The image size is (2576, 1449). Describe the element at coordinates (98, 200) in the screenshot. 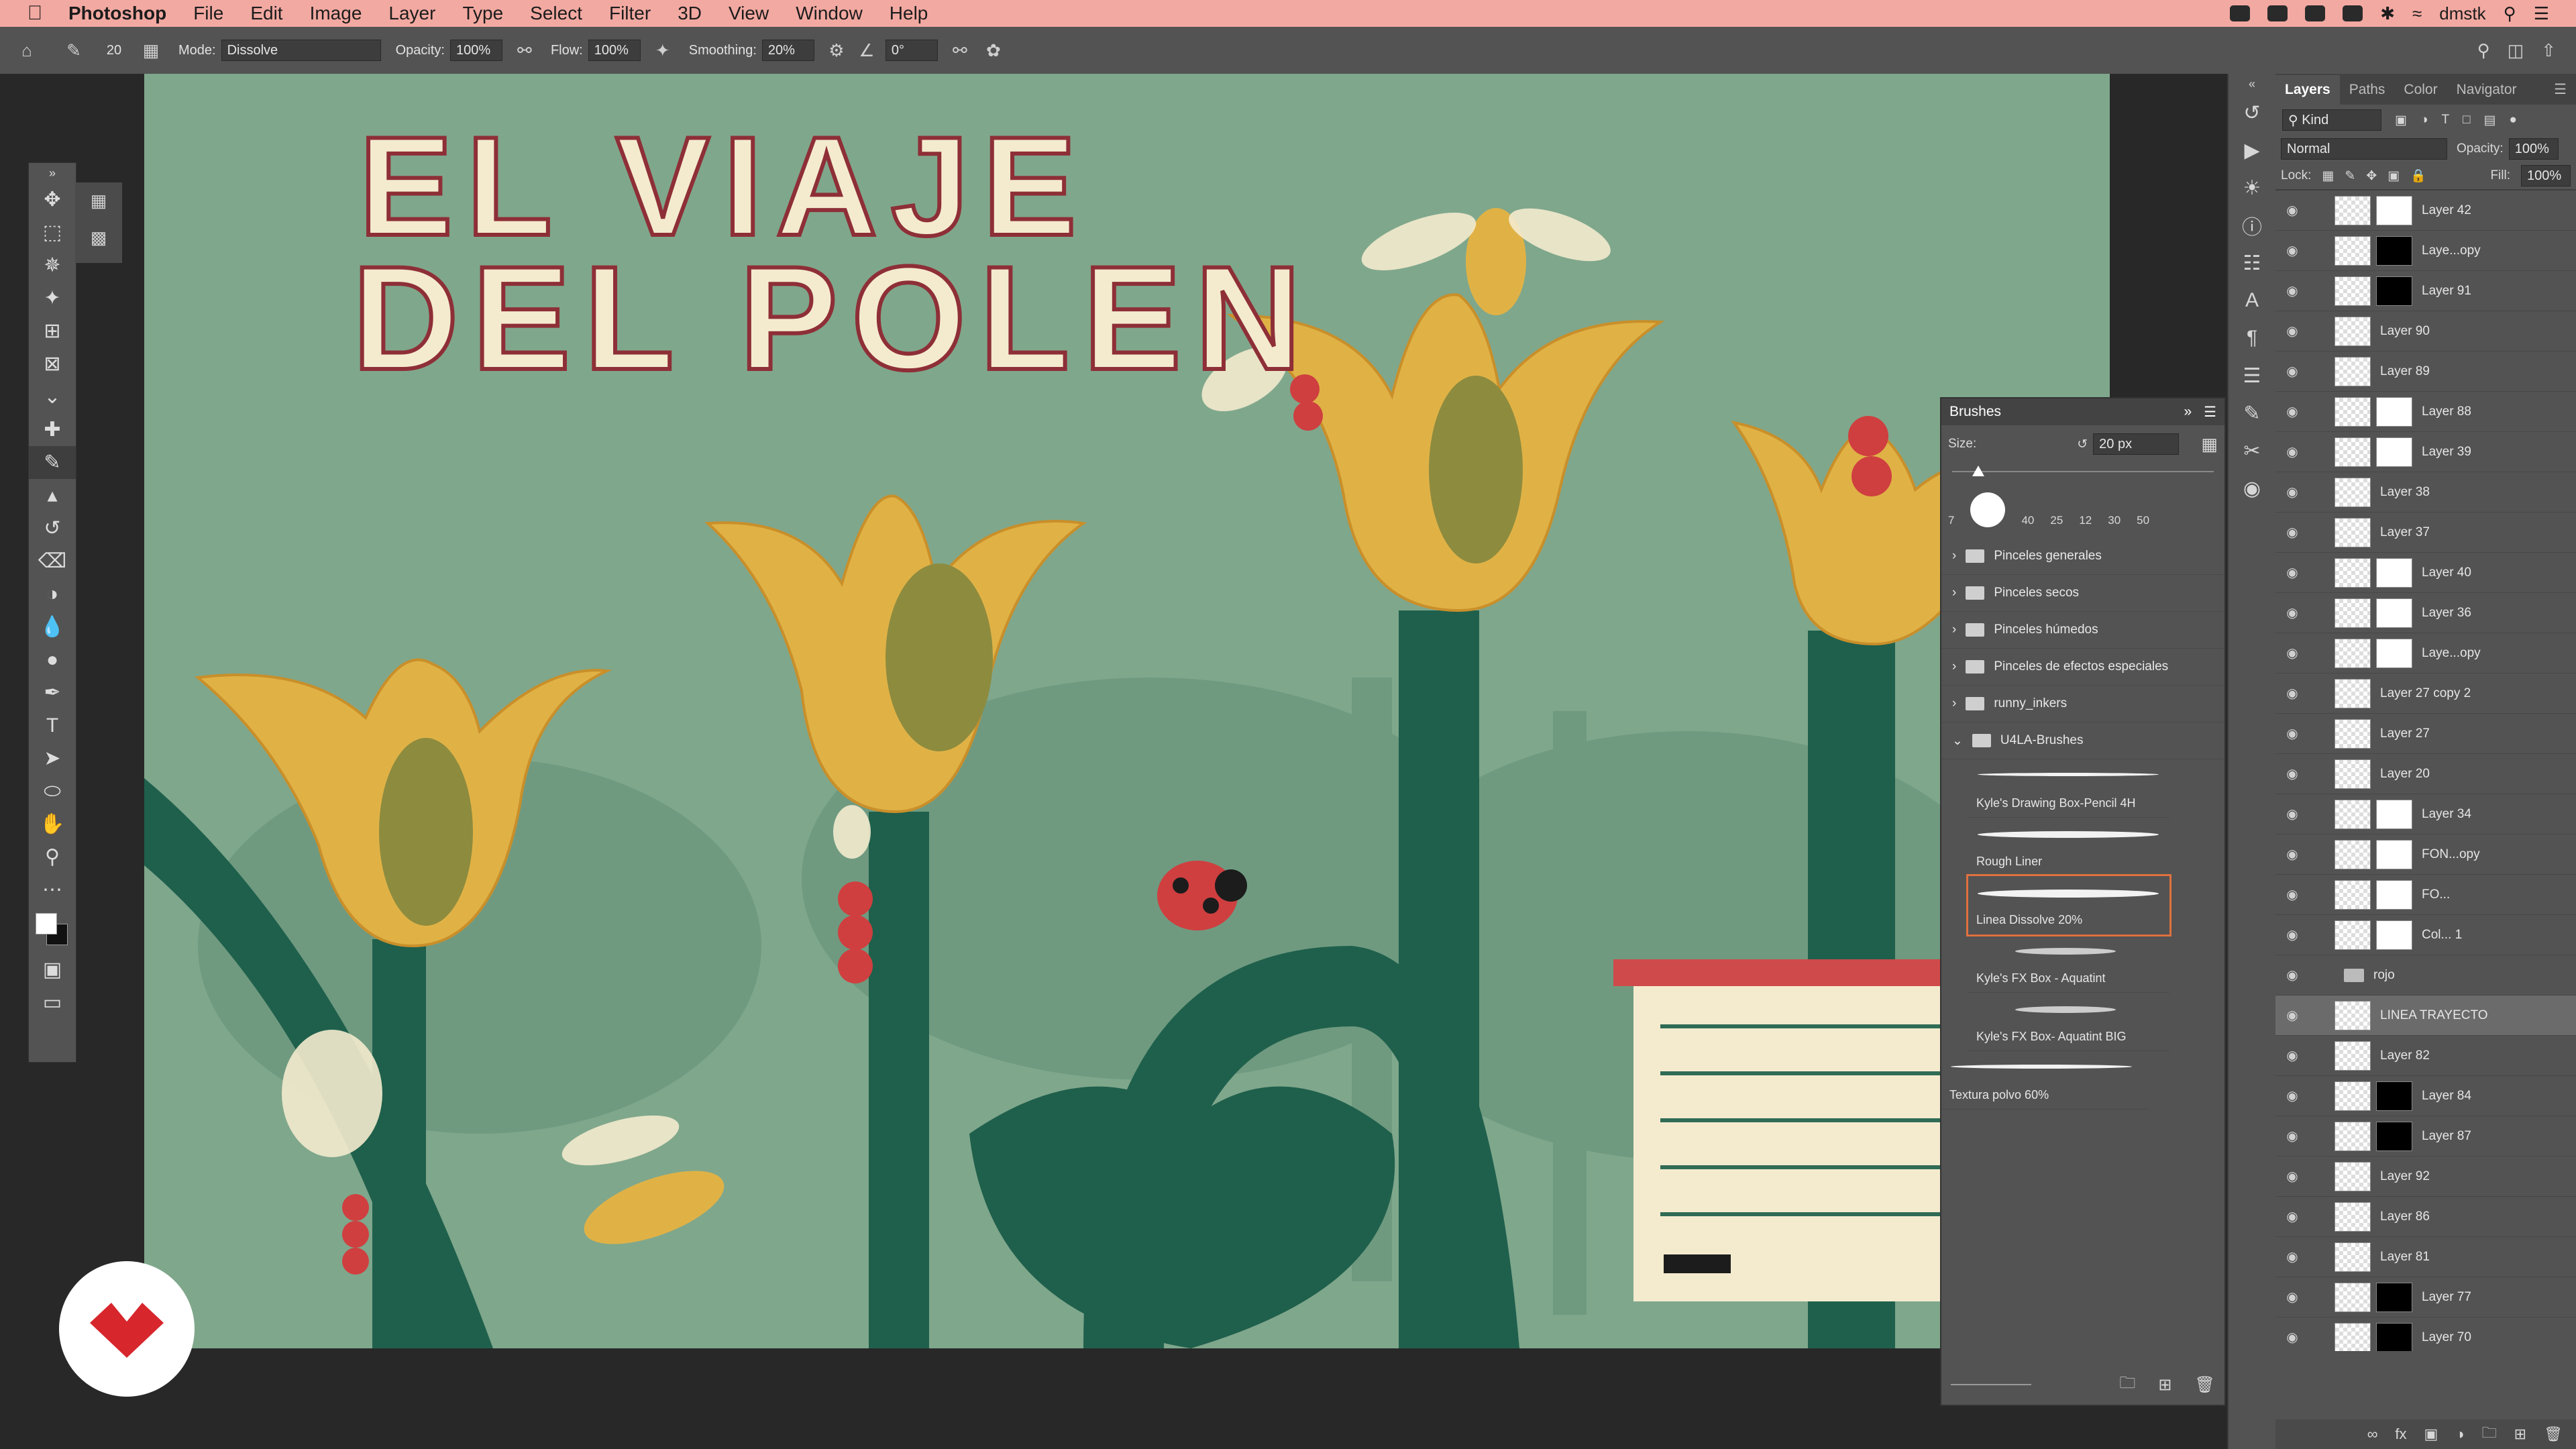

I see `grid-icon: ▦` at that location.